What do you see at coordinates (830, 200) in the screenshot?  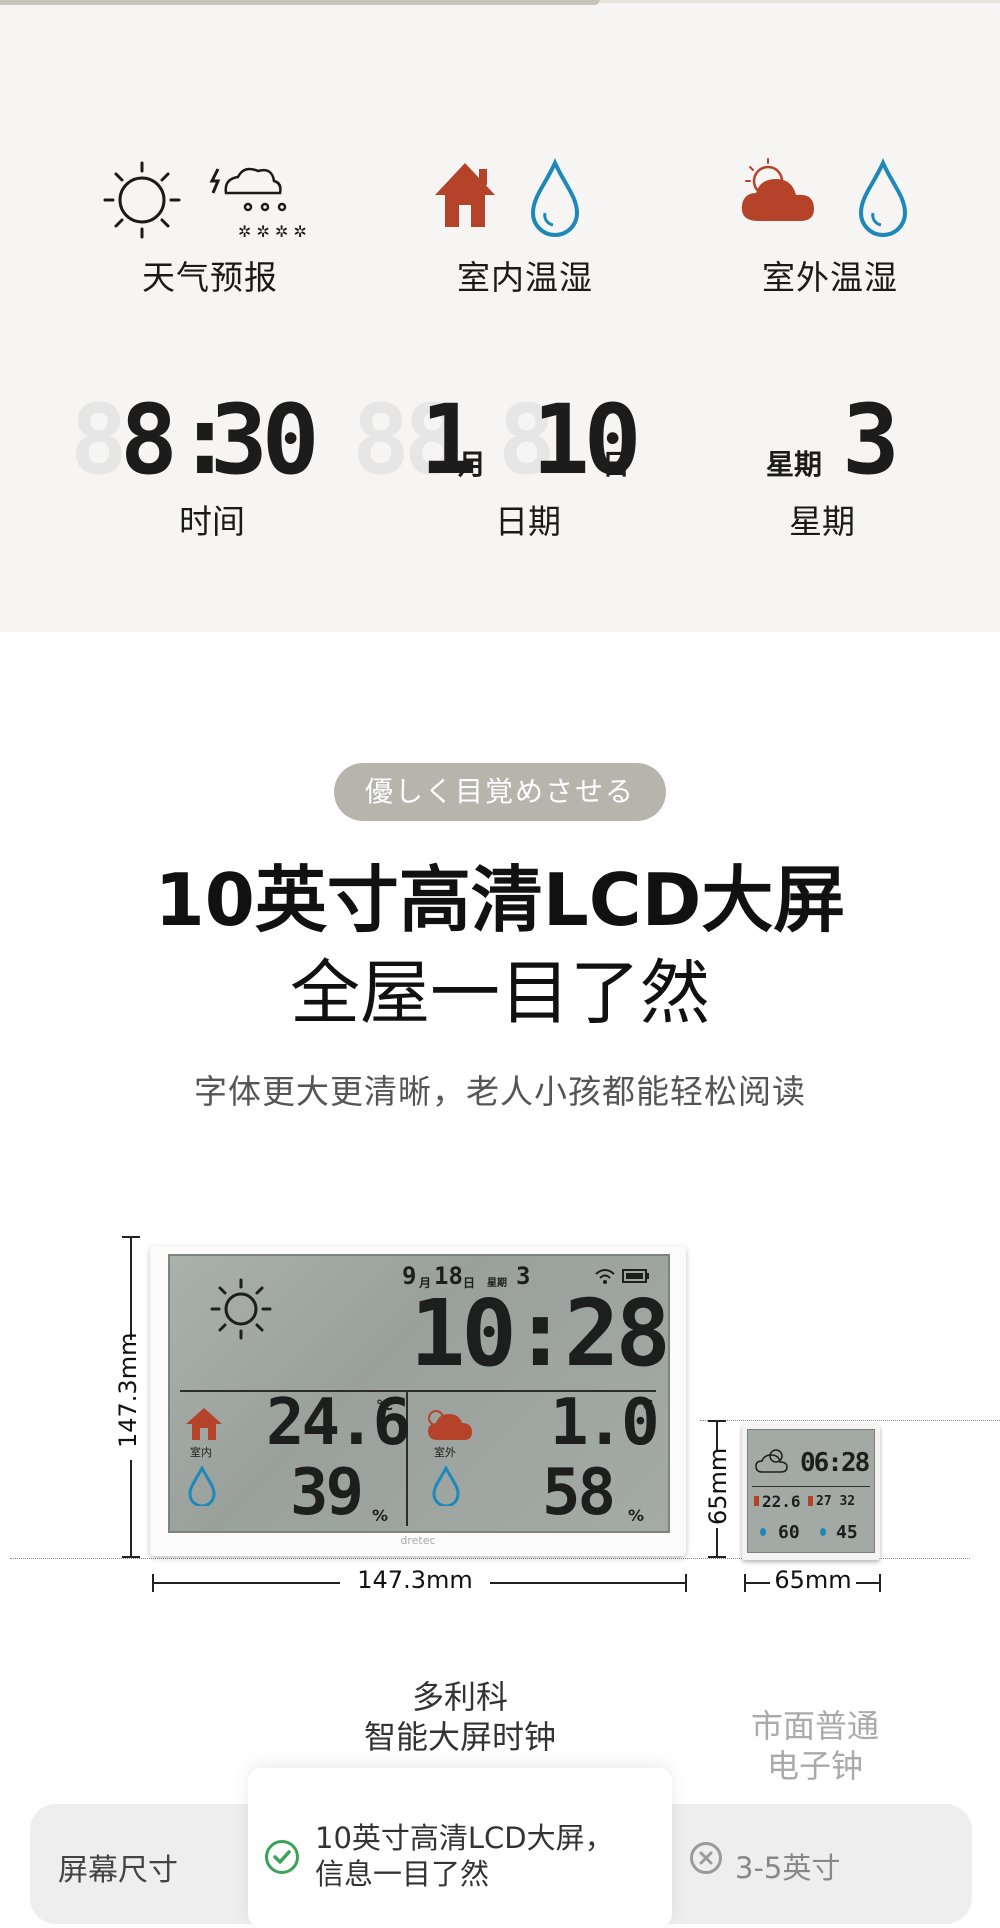 I see `outdoor-icons` at bounding box center [830, 200].